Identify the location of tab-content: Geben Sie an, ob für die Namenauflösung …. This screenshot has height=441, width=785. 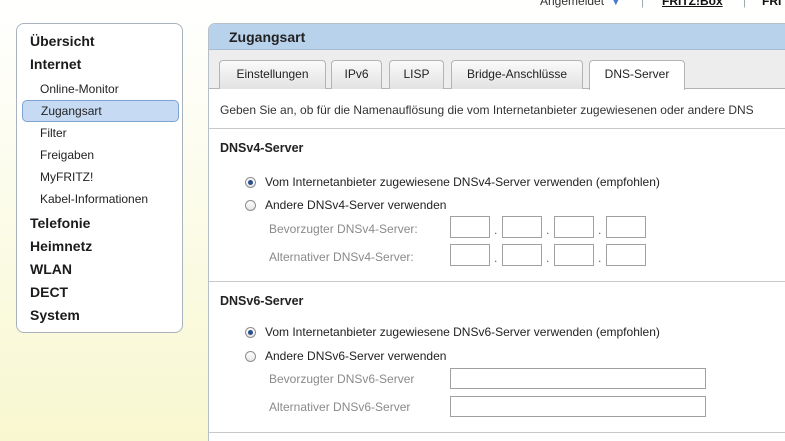
(497, 129).